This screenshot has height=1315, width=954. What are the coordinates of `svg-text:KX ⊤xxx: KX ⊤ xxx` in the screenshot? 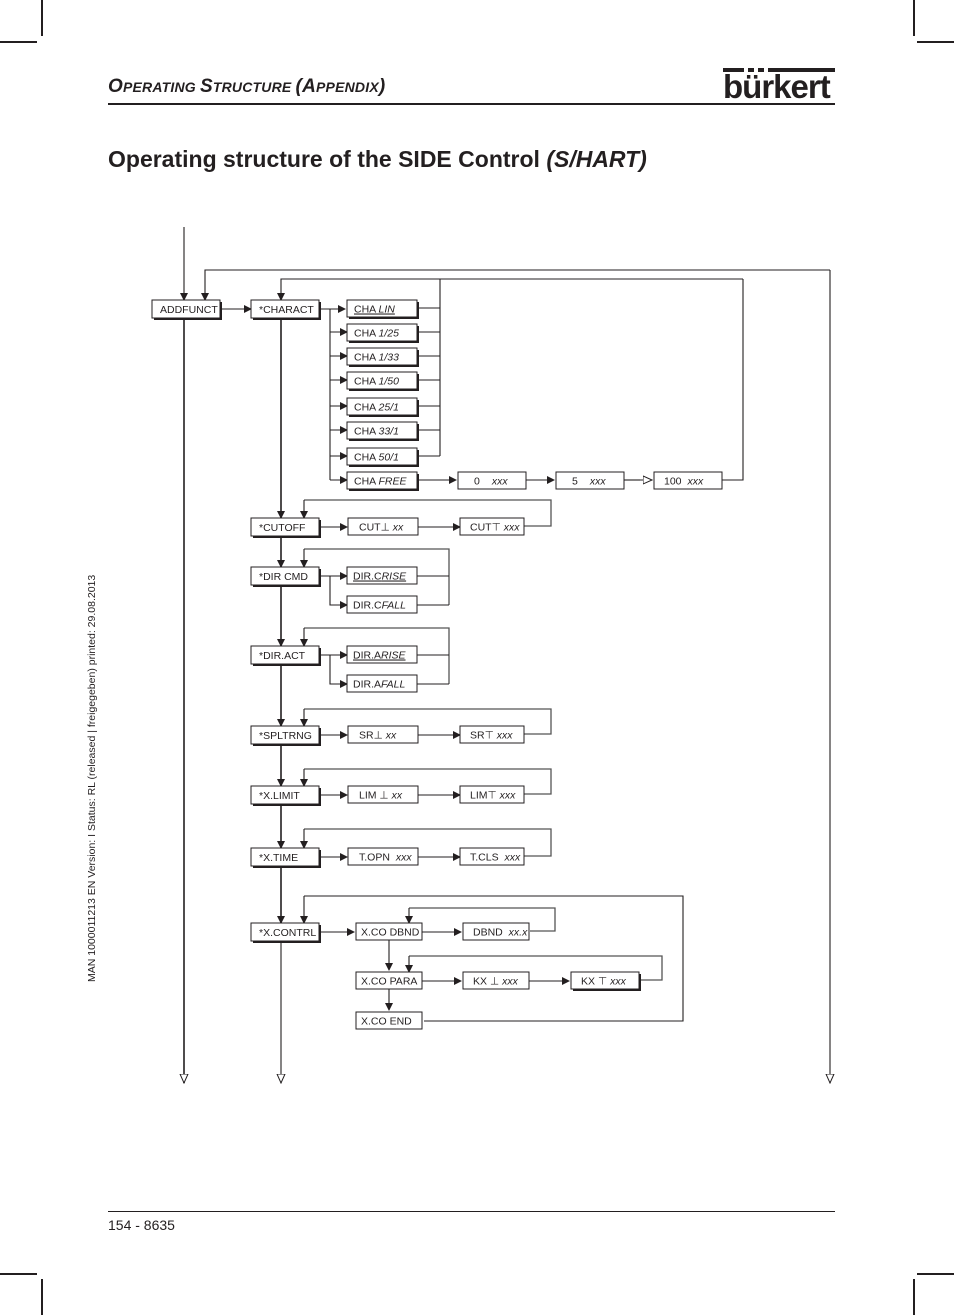 It's located at (604, 982).